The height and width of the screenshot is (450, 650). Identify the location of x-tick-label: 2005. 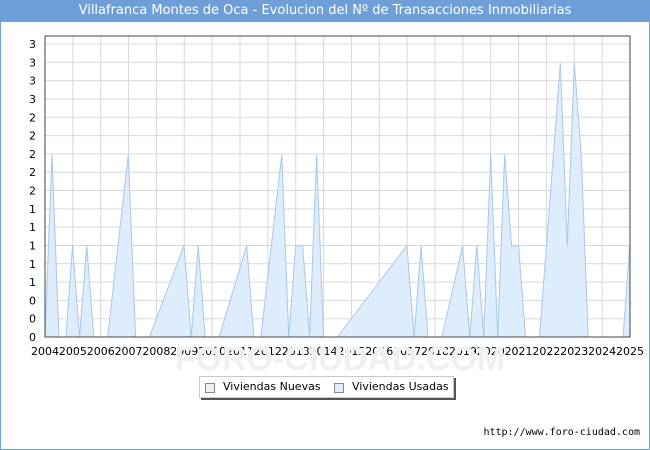
(73, 351).